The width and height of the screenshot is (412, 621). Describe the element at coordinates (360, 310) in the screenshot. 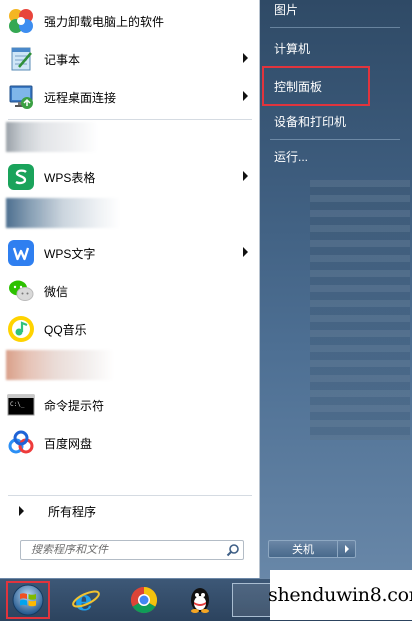

I see `background-window-content` at that location.